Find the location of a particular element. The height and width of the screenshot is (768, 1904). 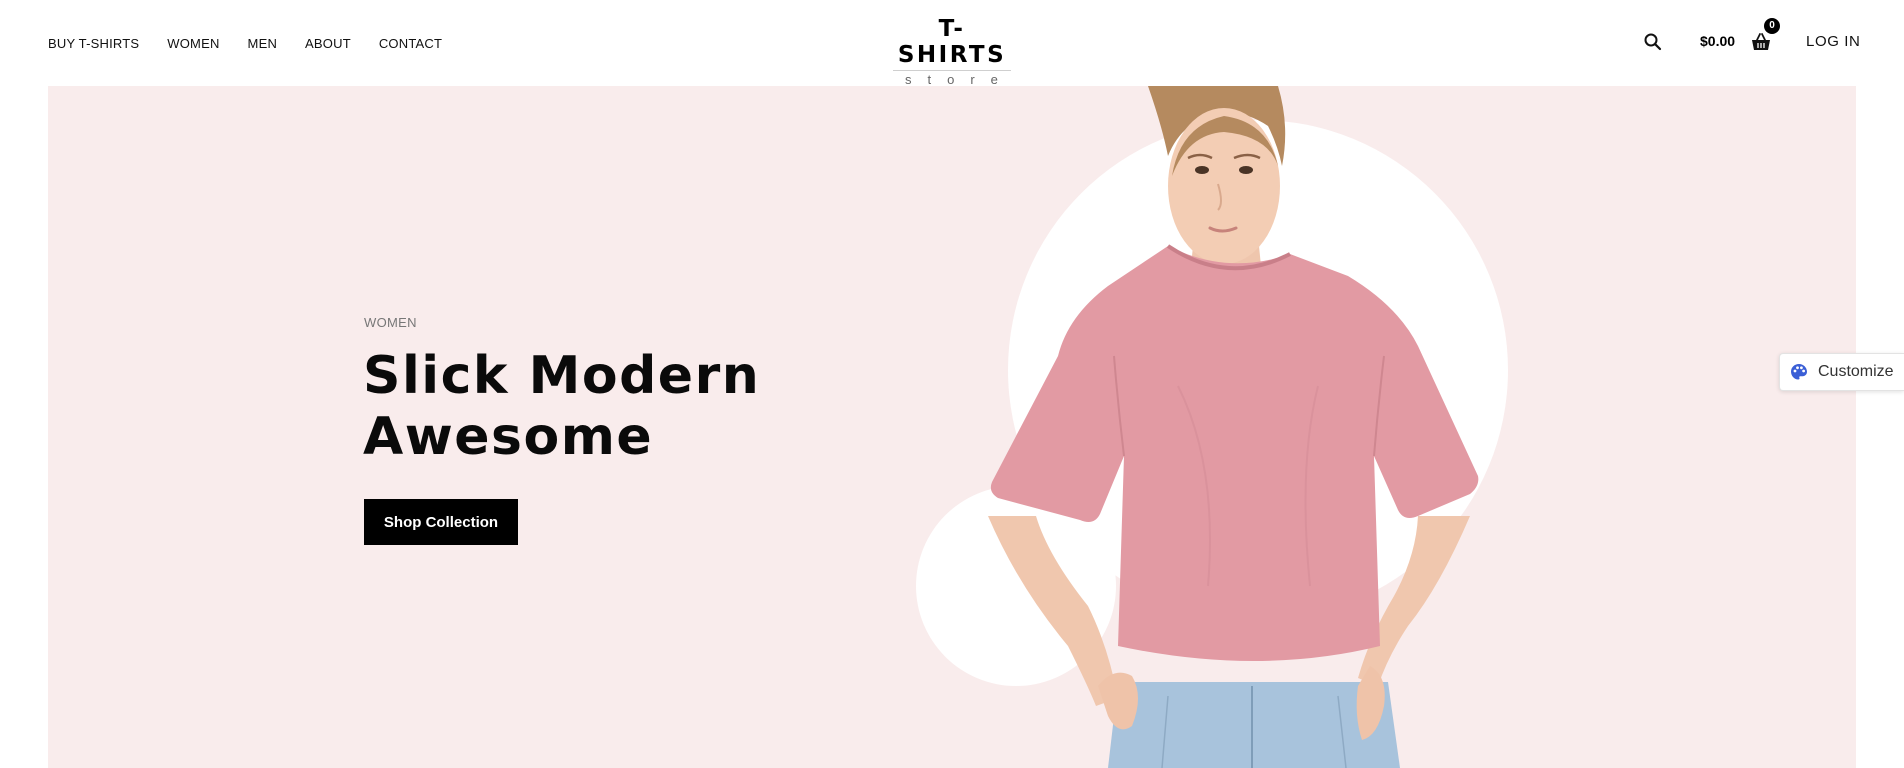

search-icon is located at coordinates (1653, 42).